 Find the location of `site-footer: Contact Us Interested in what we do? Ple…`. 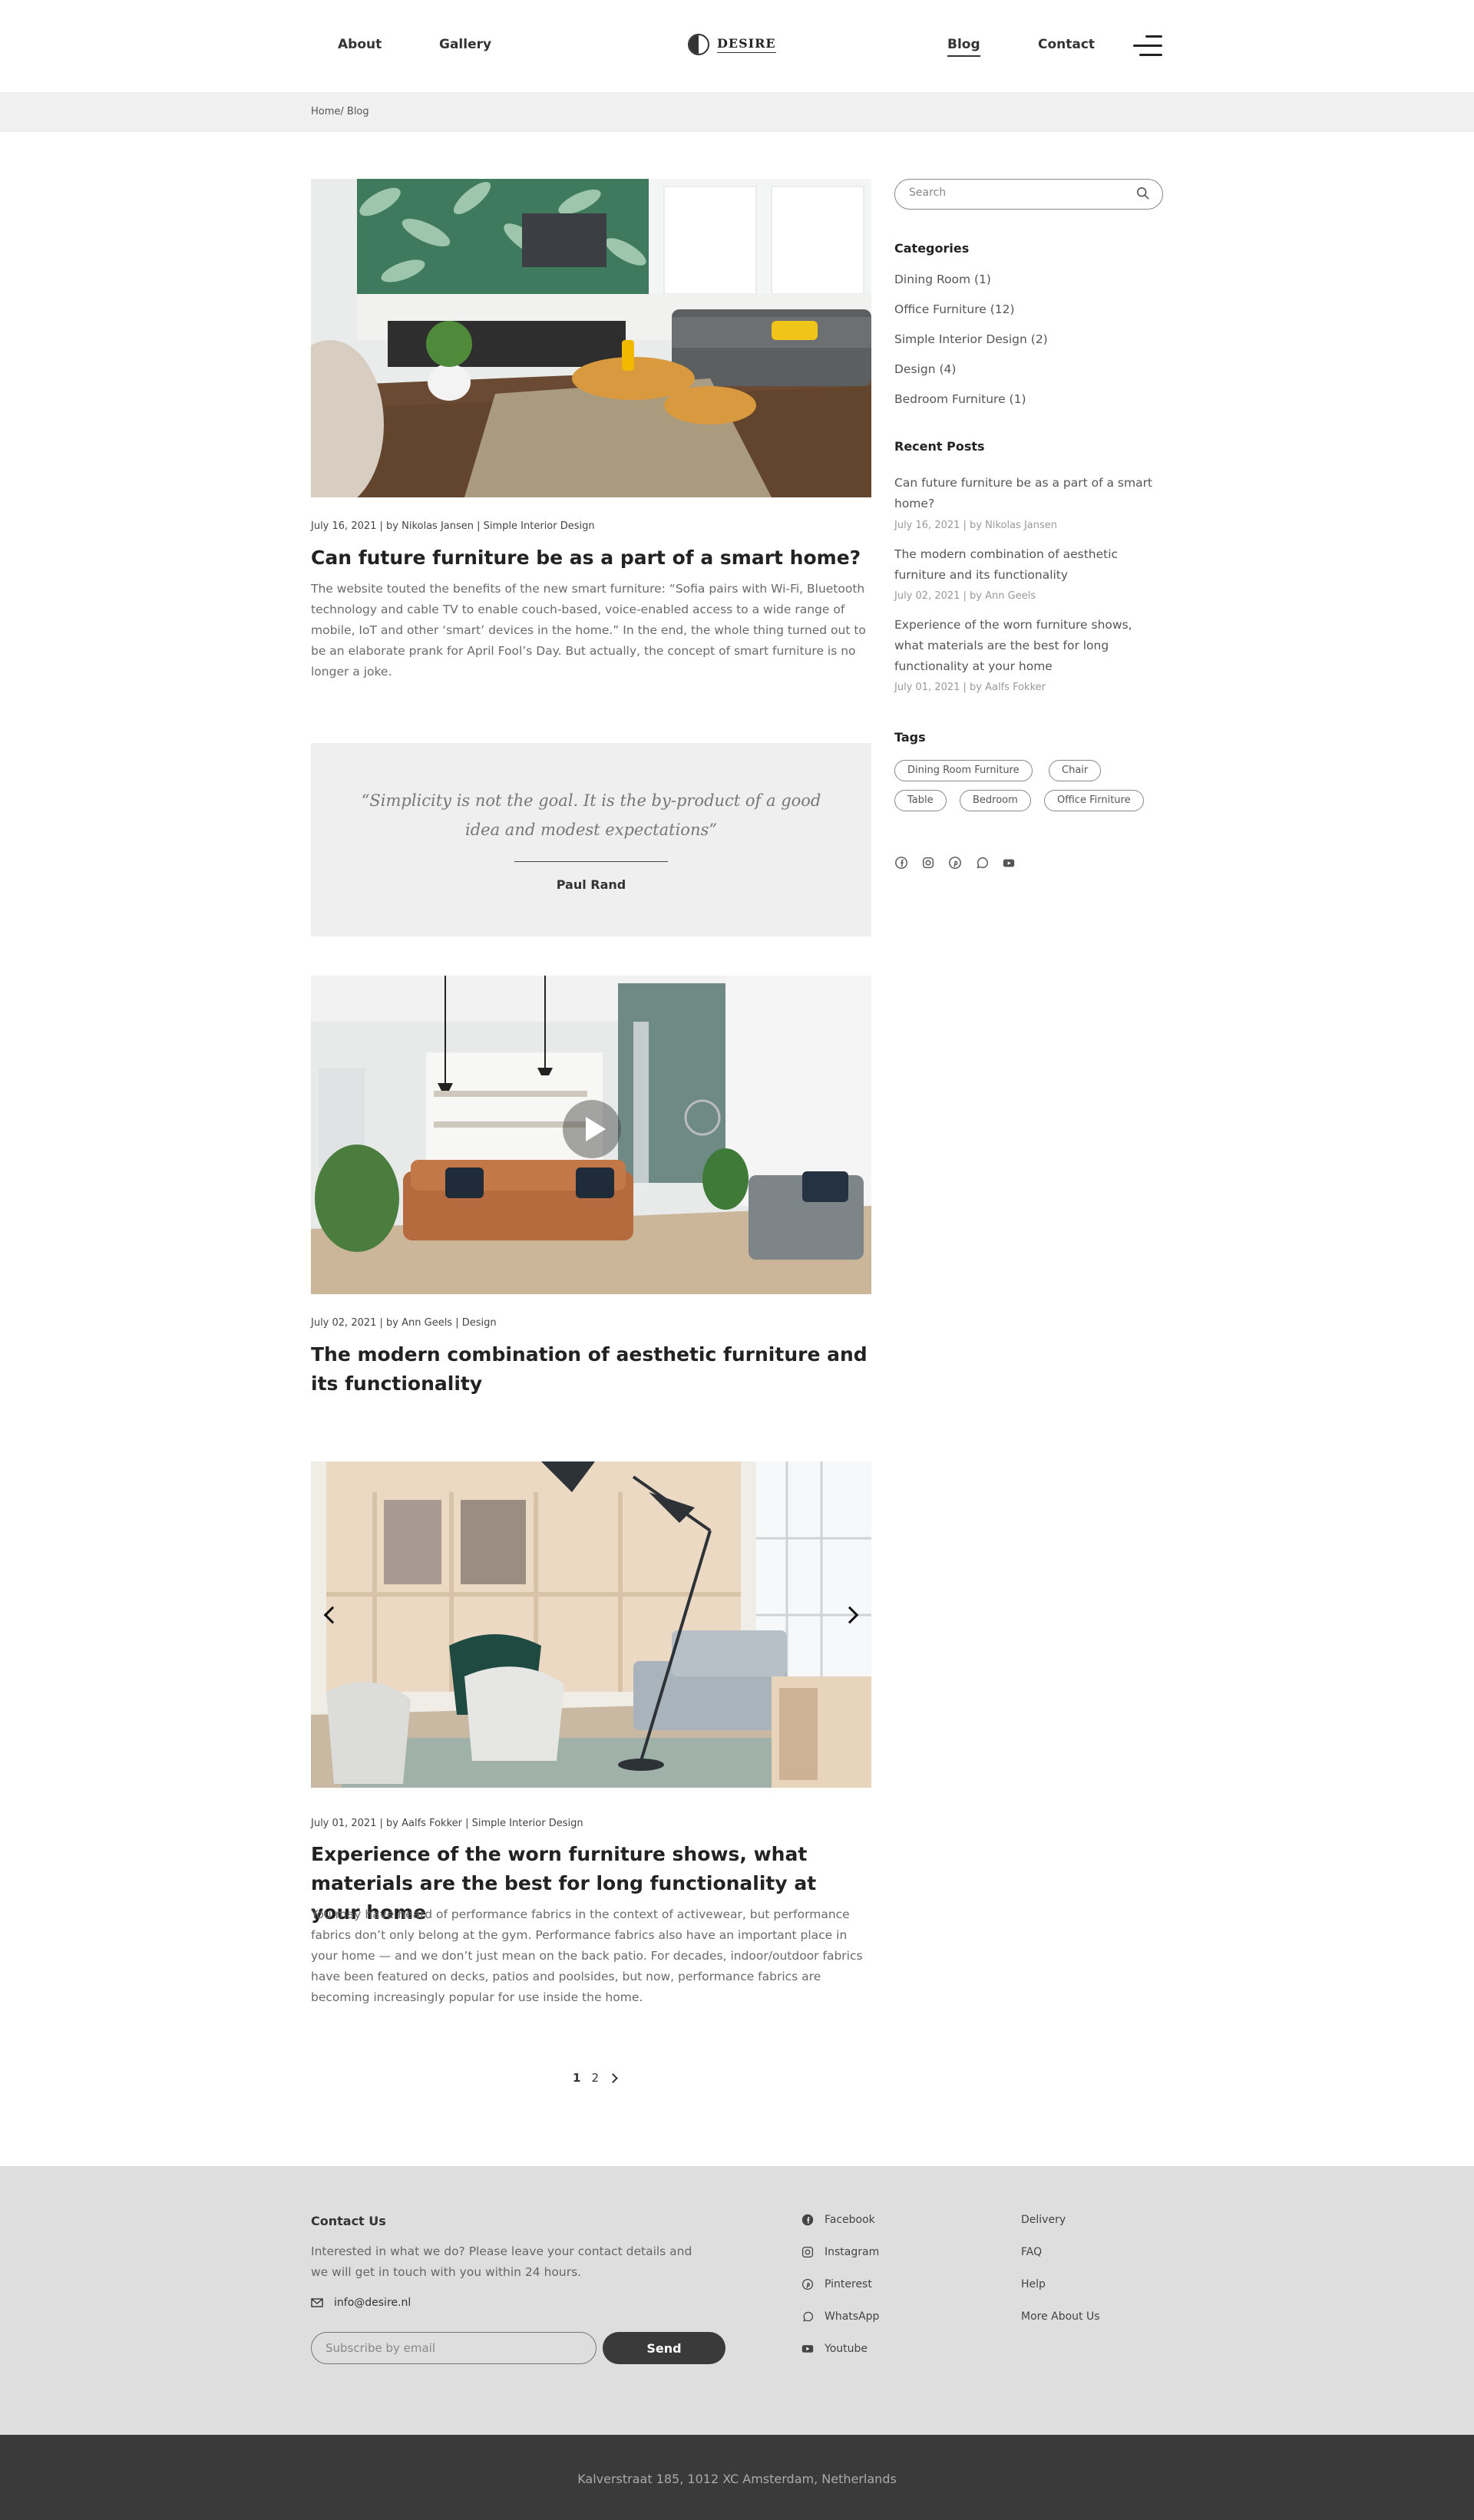

site-footer: Contact Us Interested in what we do? Ple… is located at coordinates (737, 2300).